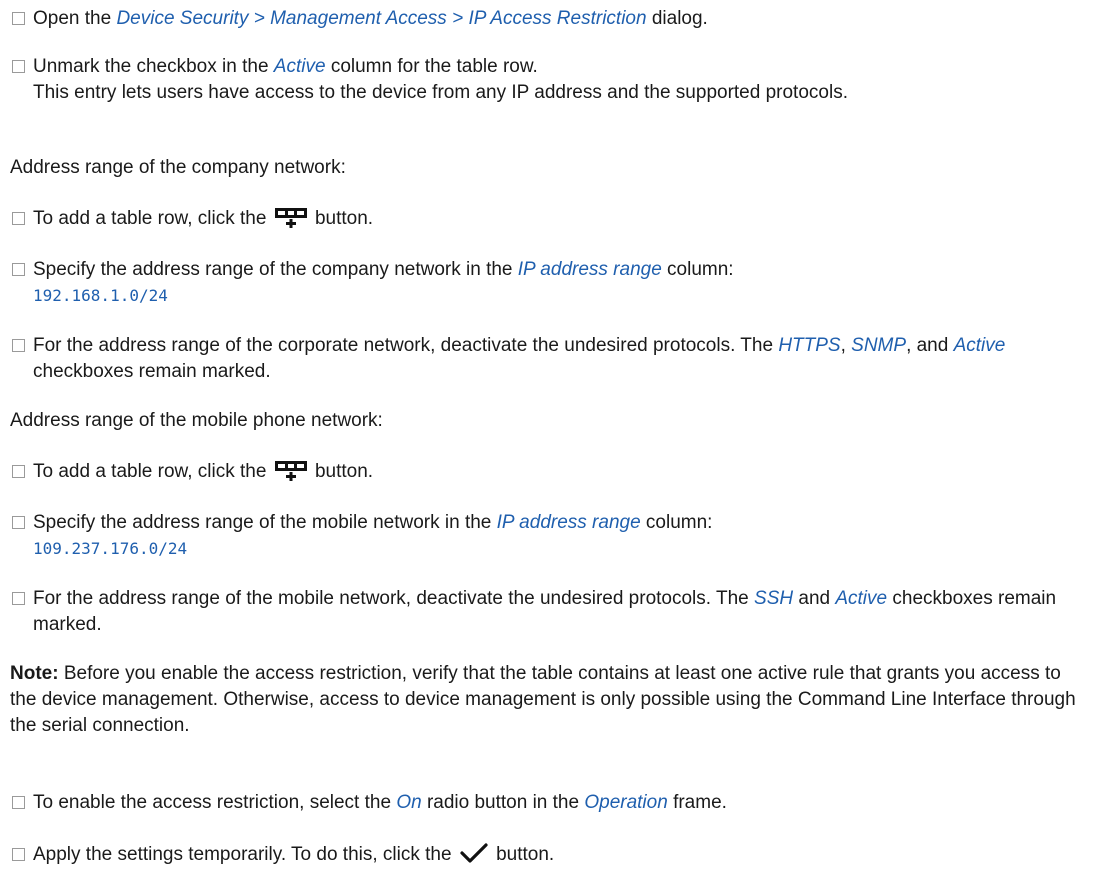 Image resolution: width=1093 pixels, height=894 pixels. I want to click on note-label: Note:, so click(34, 673).